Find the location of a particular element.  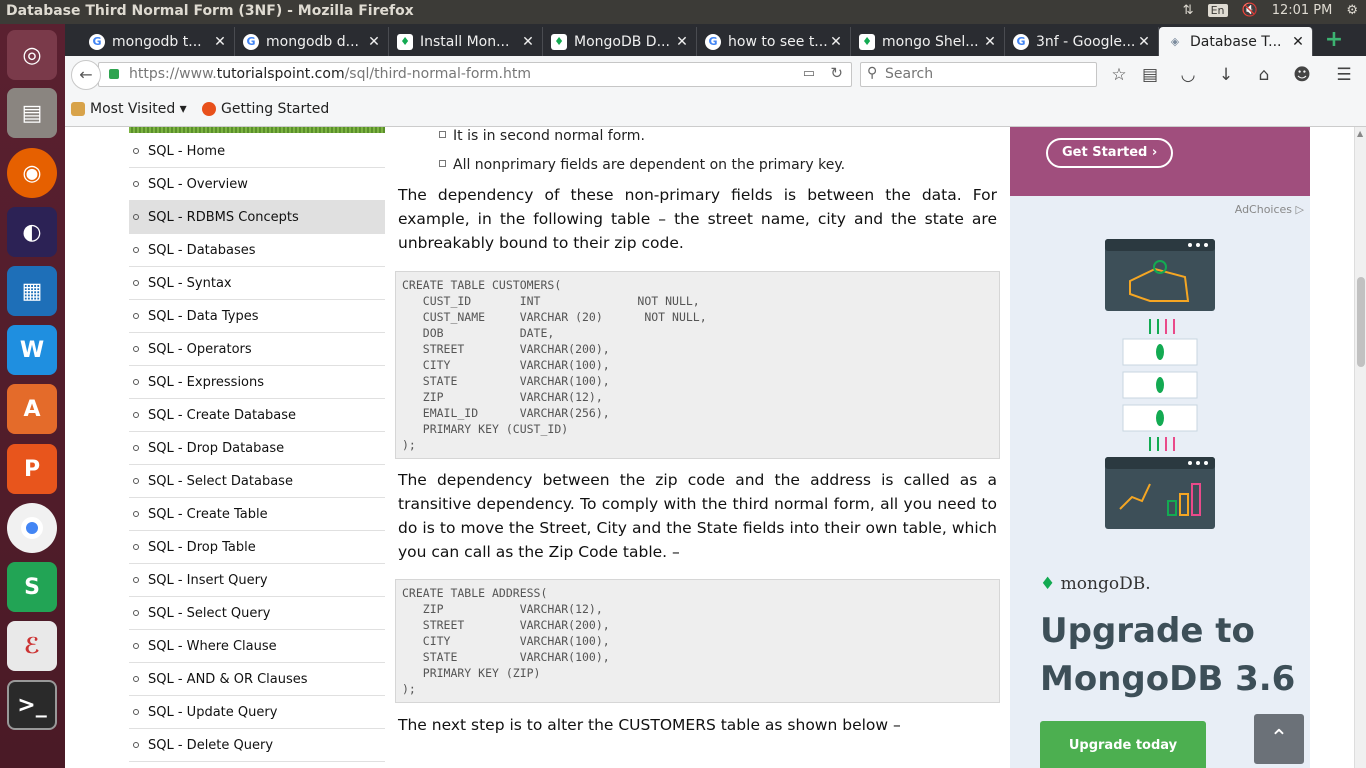

page-scrollbar: ▲ is located at coordinates (1360, 447).